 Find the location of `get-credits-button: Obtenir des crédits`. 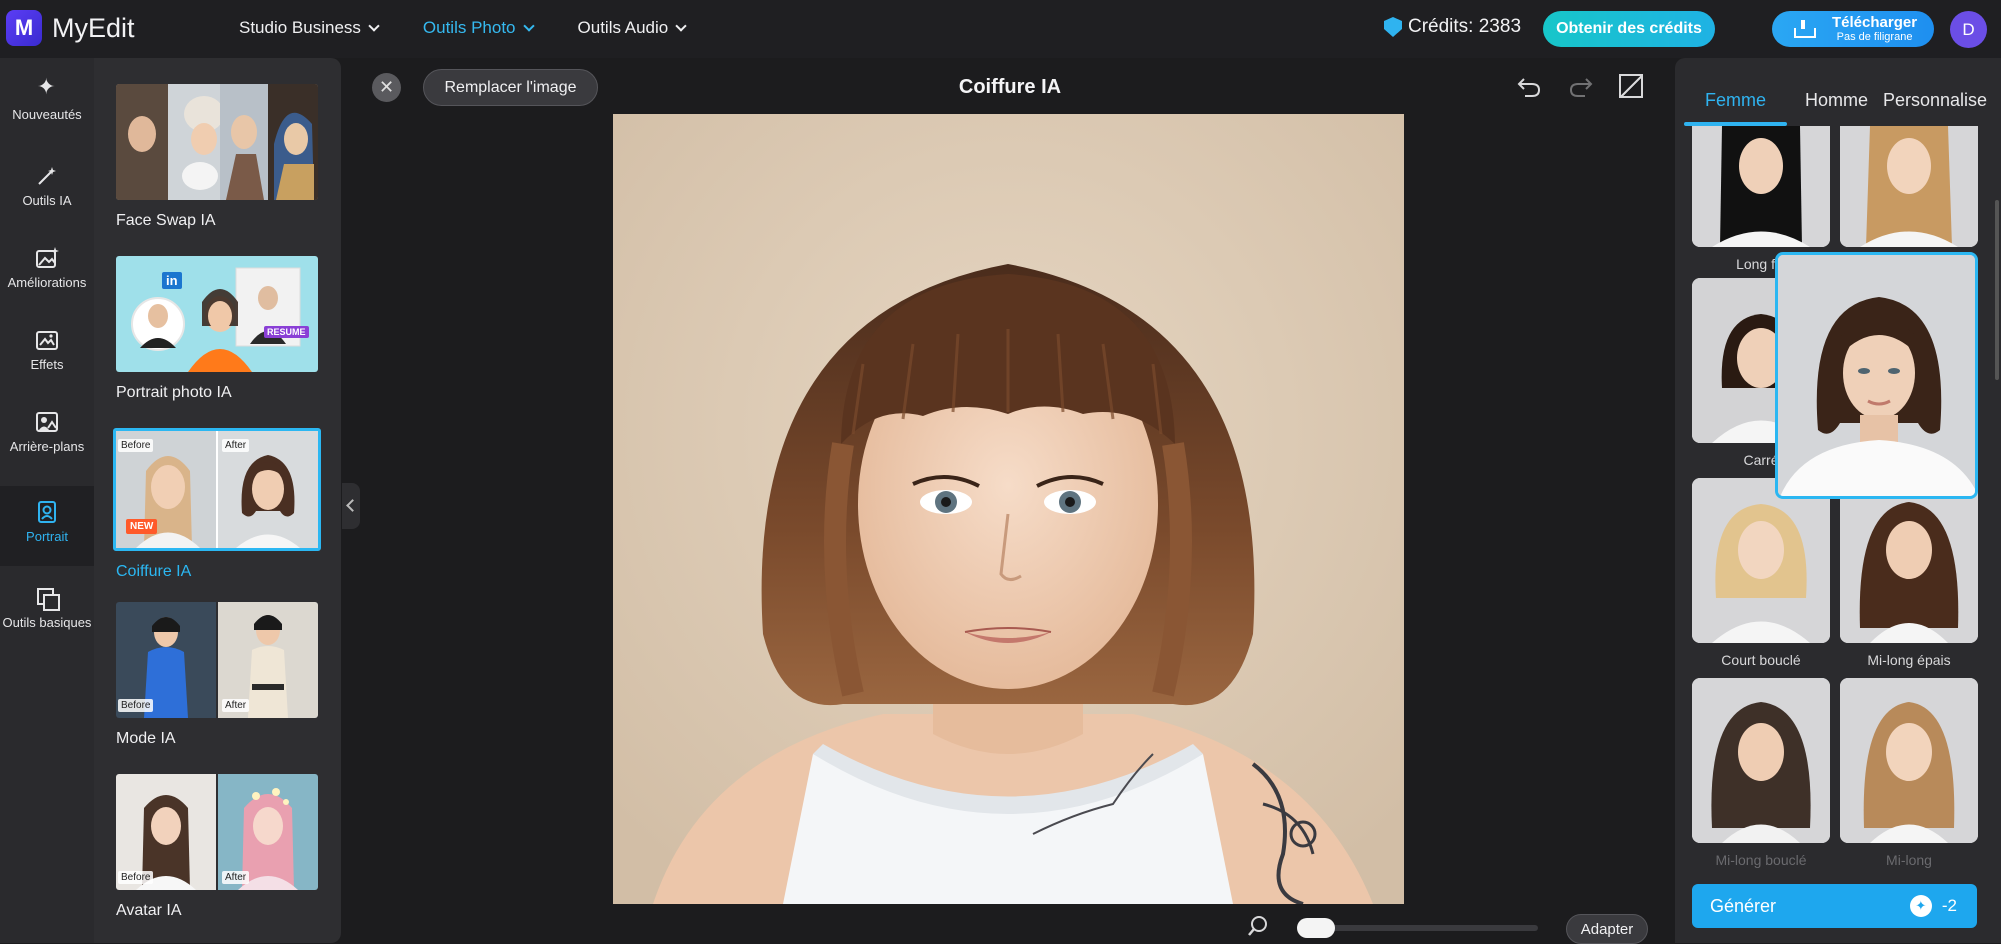

get-credits-button: Obtenir des crédits is located at coordinates (1629, 29).